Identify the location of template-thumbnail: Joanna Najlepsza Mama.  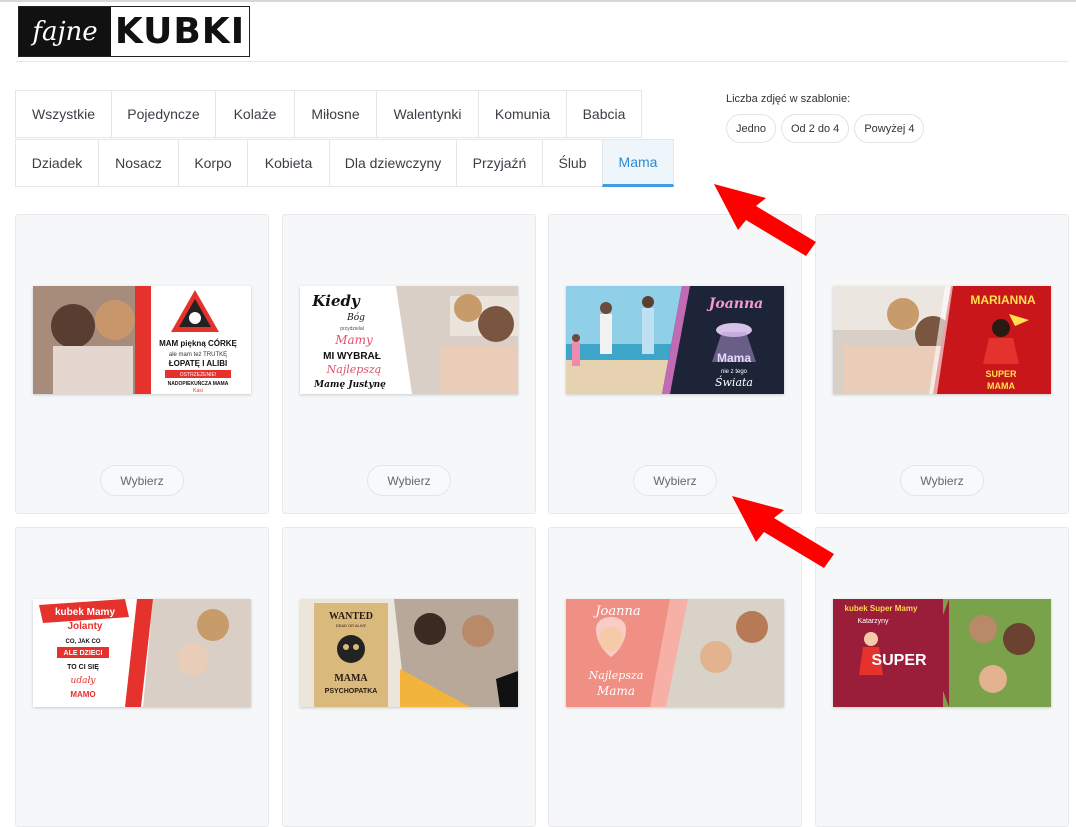
(675, 653).